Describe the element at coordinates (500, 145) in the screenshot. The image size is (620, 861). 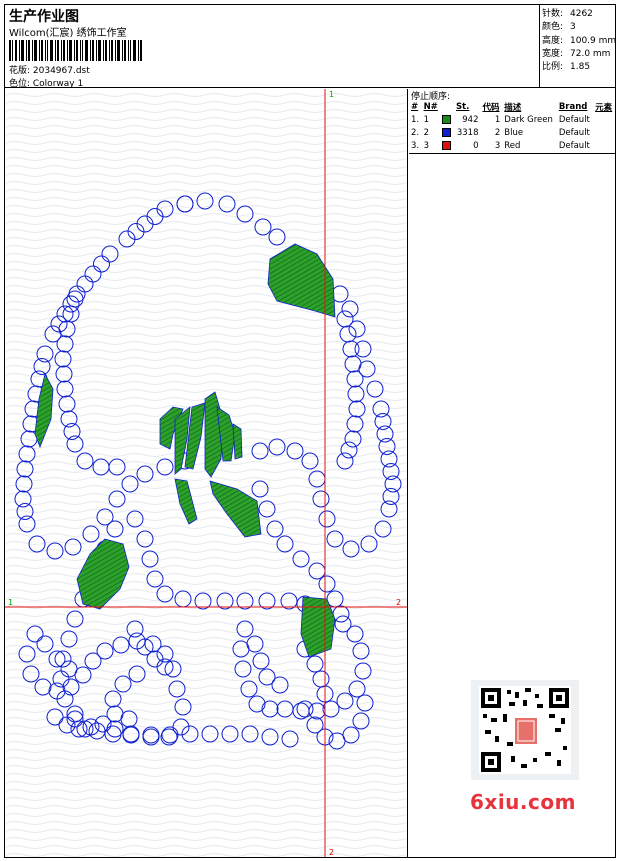
I see `table-row: 3. 3 0 3 Red Default` at that location.